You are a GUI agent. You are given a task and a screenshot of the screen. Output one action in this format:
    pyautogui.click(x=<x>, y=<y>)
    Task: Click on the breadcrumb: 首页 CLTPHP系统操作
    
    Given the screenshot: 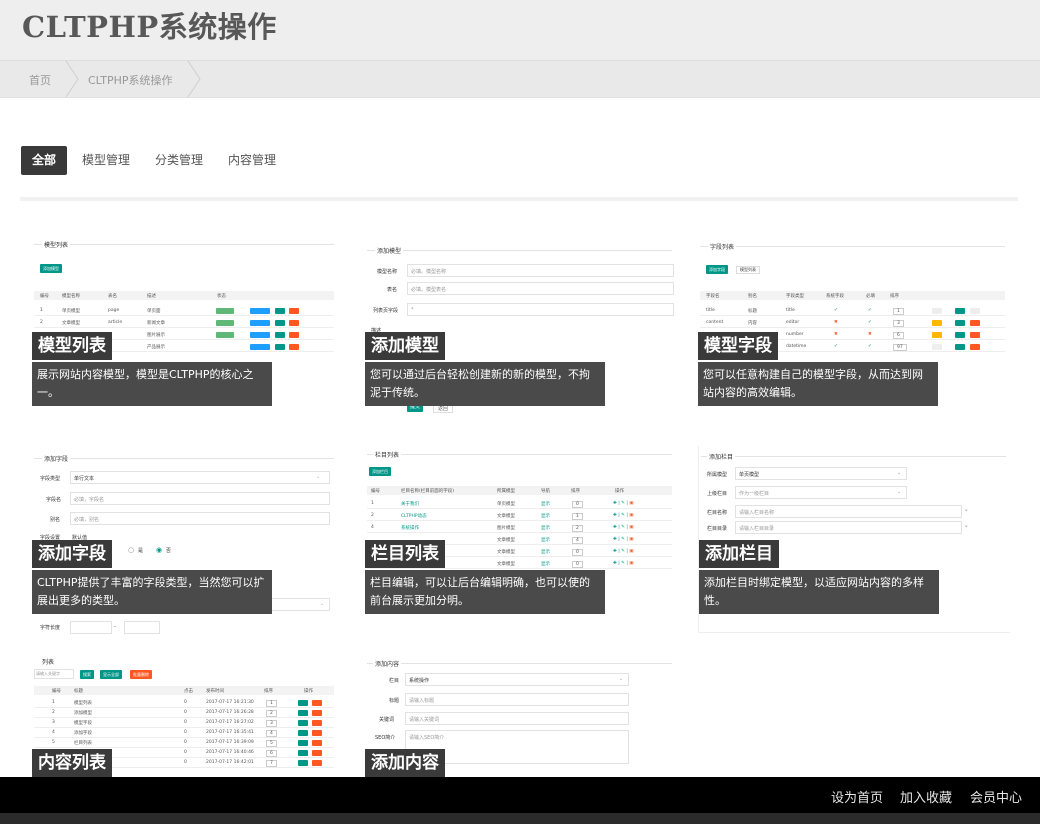 What is the action you would take?
    pyautogui.click(x=520, y=79)
    